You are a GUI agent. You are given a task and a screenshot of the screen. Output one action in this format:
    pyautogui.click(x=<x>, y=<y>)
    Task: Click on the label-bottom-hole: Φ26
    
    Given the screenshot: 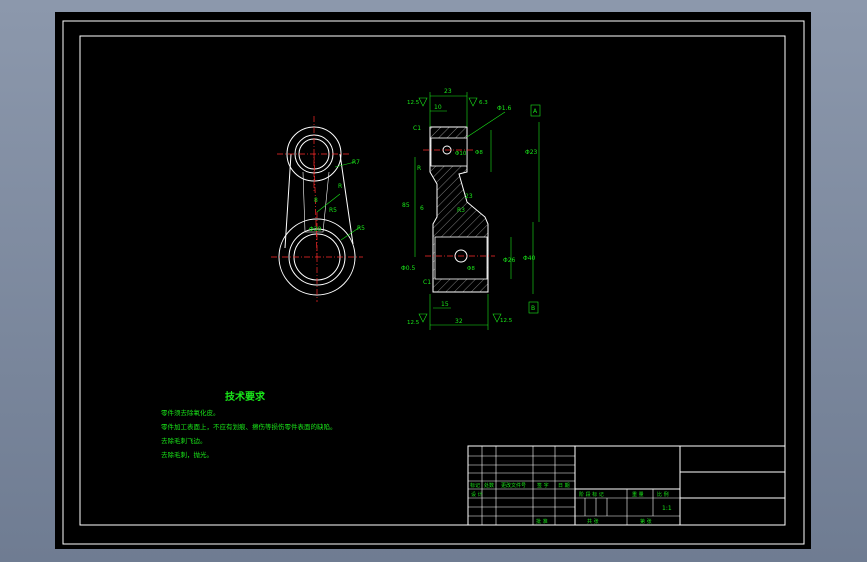 What is the action you would take?
    pyautogui.click(x=509, y=260)
    